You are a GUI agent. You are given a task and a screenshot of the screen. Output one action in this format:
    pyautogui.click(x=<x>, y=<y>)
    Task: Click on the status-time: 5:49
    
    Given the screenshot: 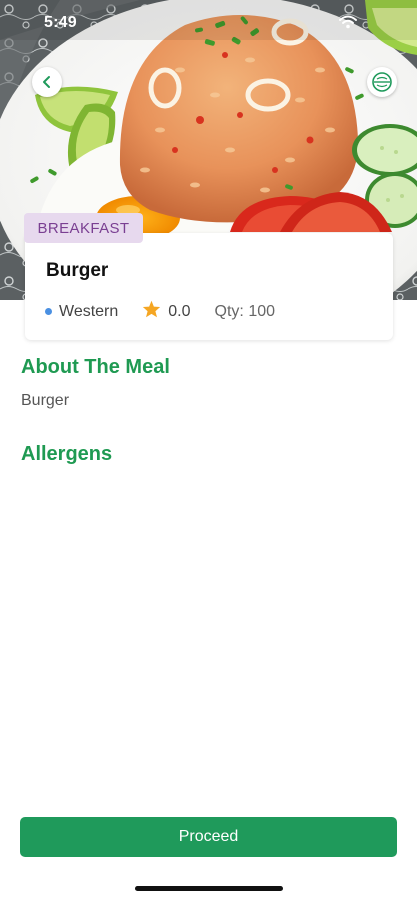 What is the action you would take?
    pyautogui.click(x=60, y=22)
    